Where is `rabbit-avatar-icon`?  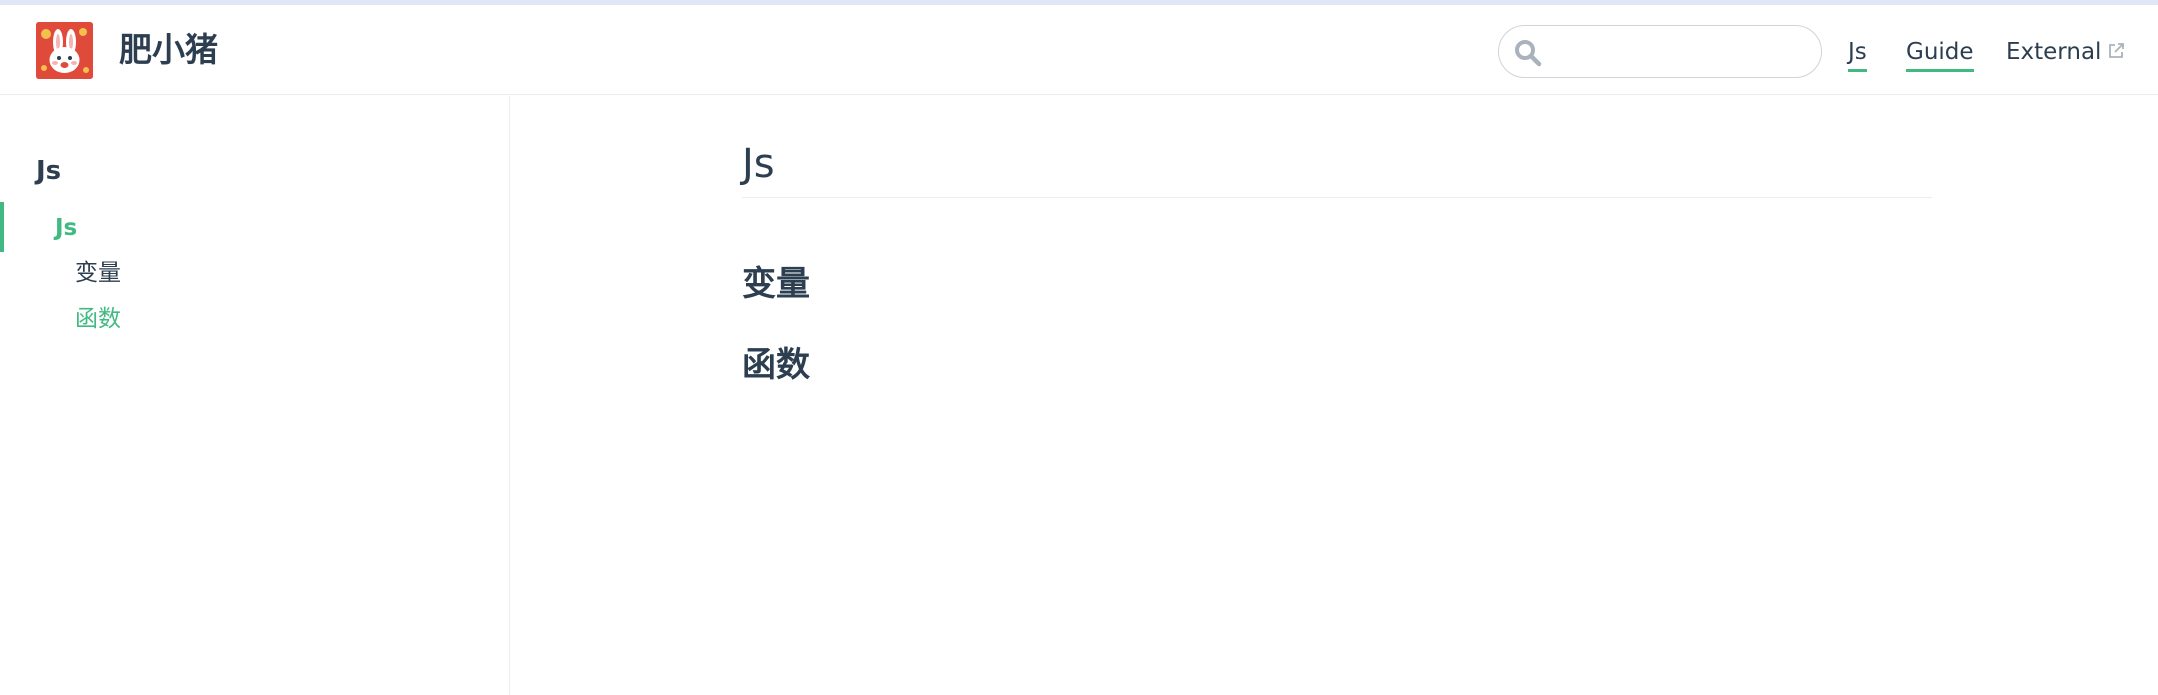
rabbit-avatar-icon is located at coordinates (64, 50).